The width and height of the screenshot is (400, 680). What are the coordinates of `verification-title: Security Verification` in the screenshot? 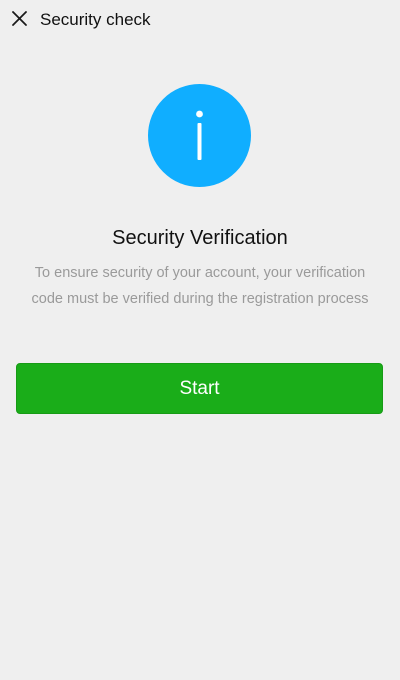 It's located at (200, 238).